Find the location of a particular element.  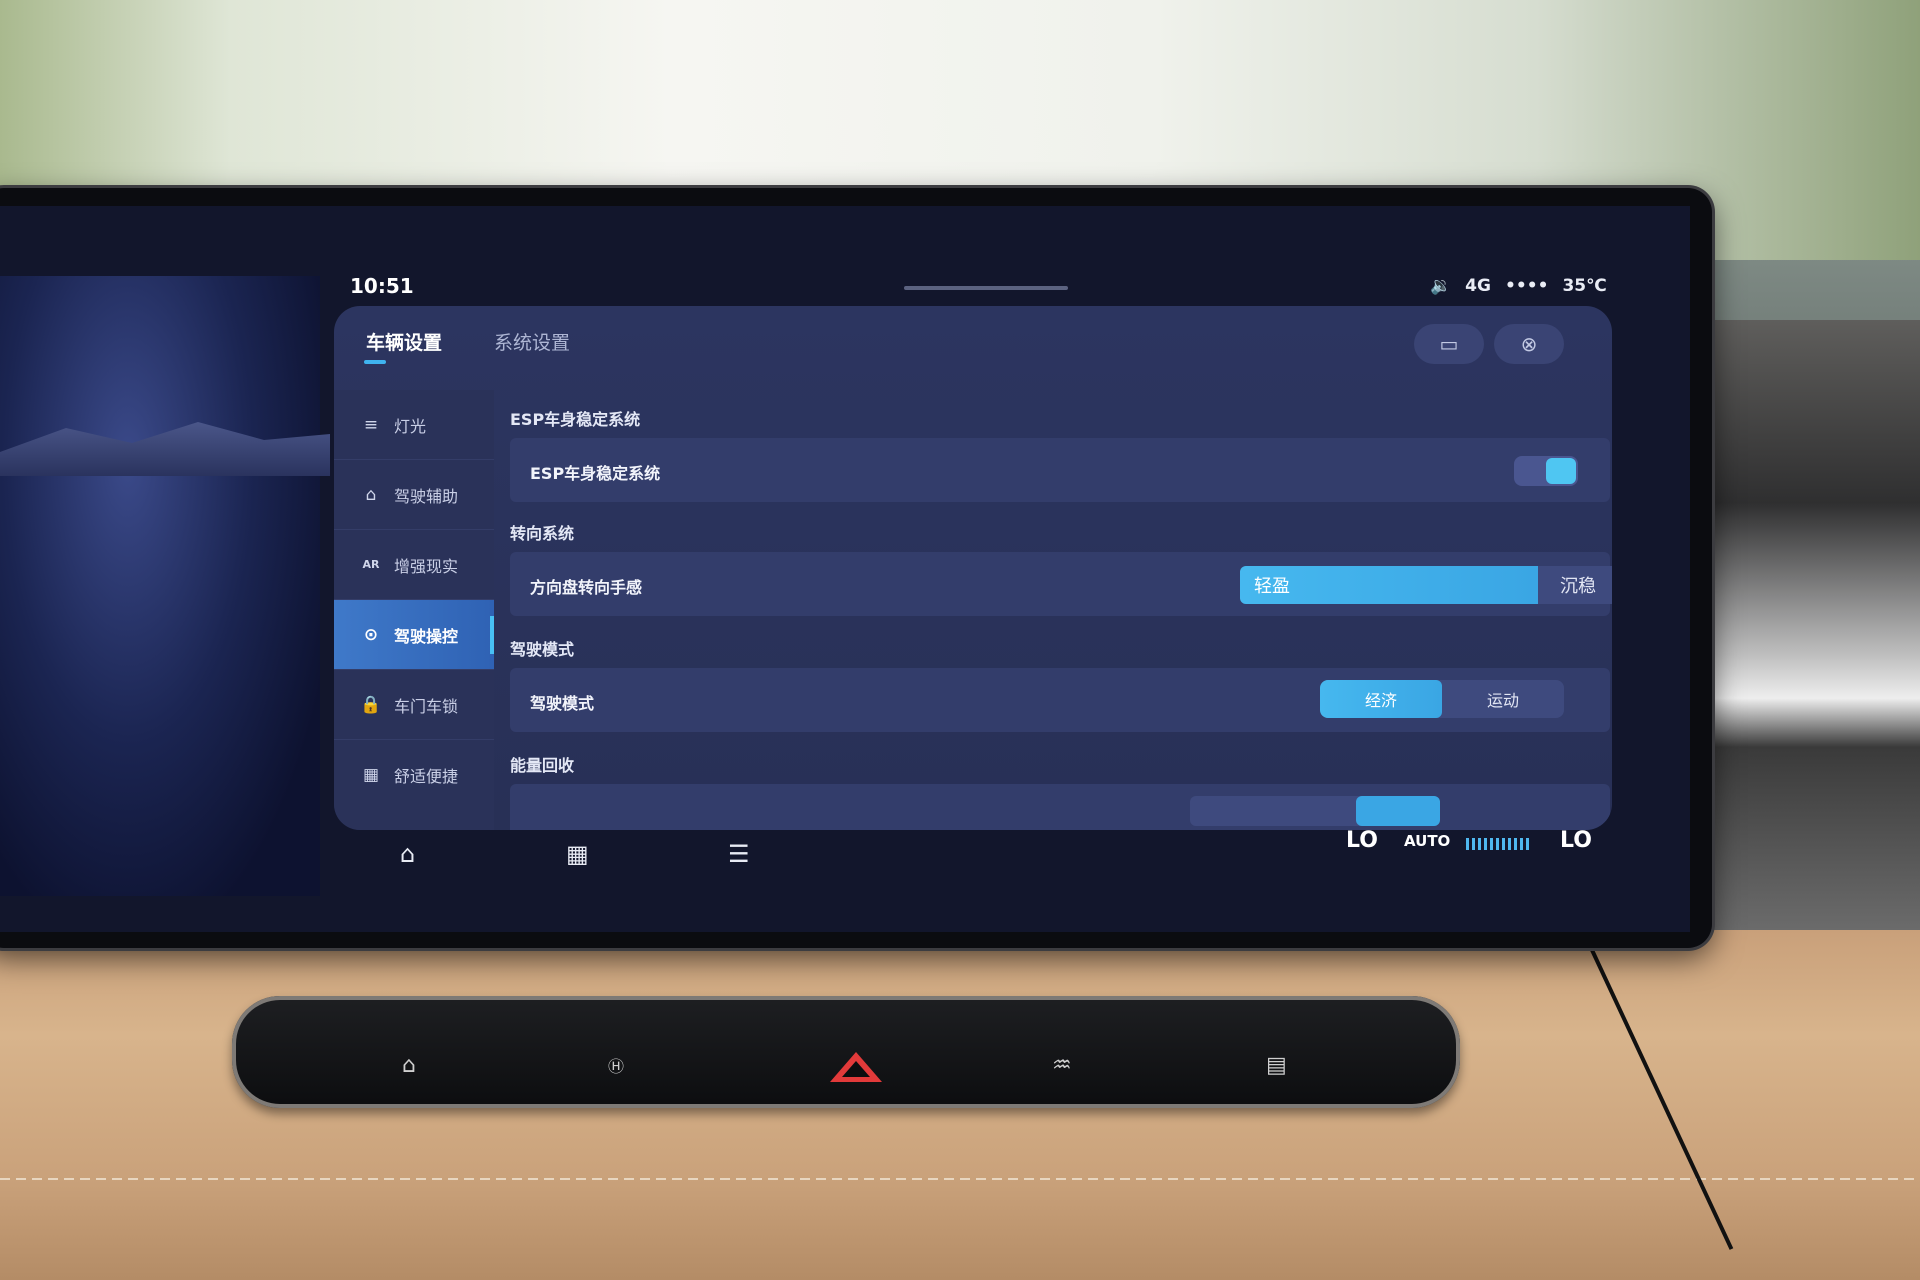

volume-icon: 🔉 is located at coordinates (1441, 286).